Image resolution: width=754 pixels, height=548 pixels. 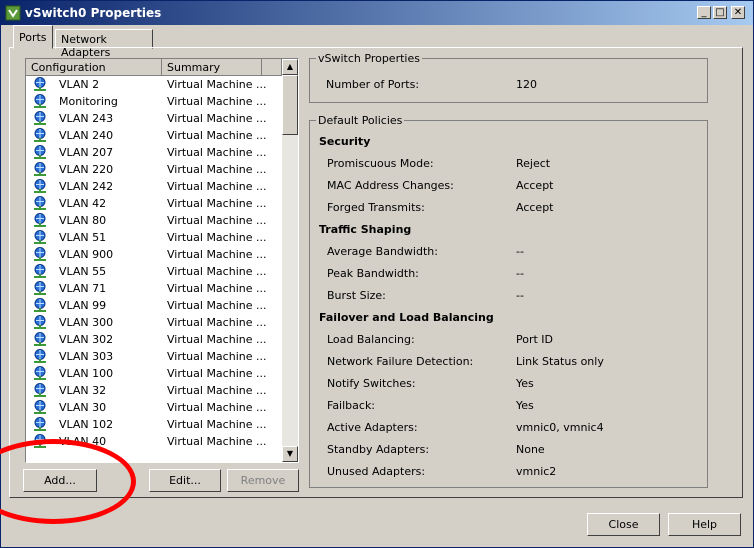 I want to click on policy-value: None, so click(x=530, y=449).